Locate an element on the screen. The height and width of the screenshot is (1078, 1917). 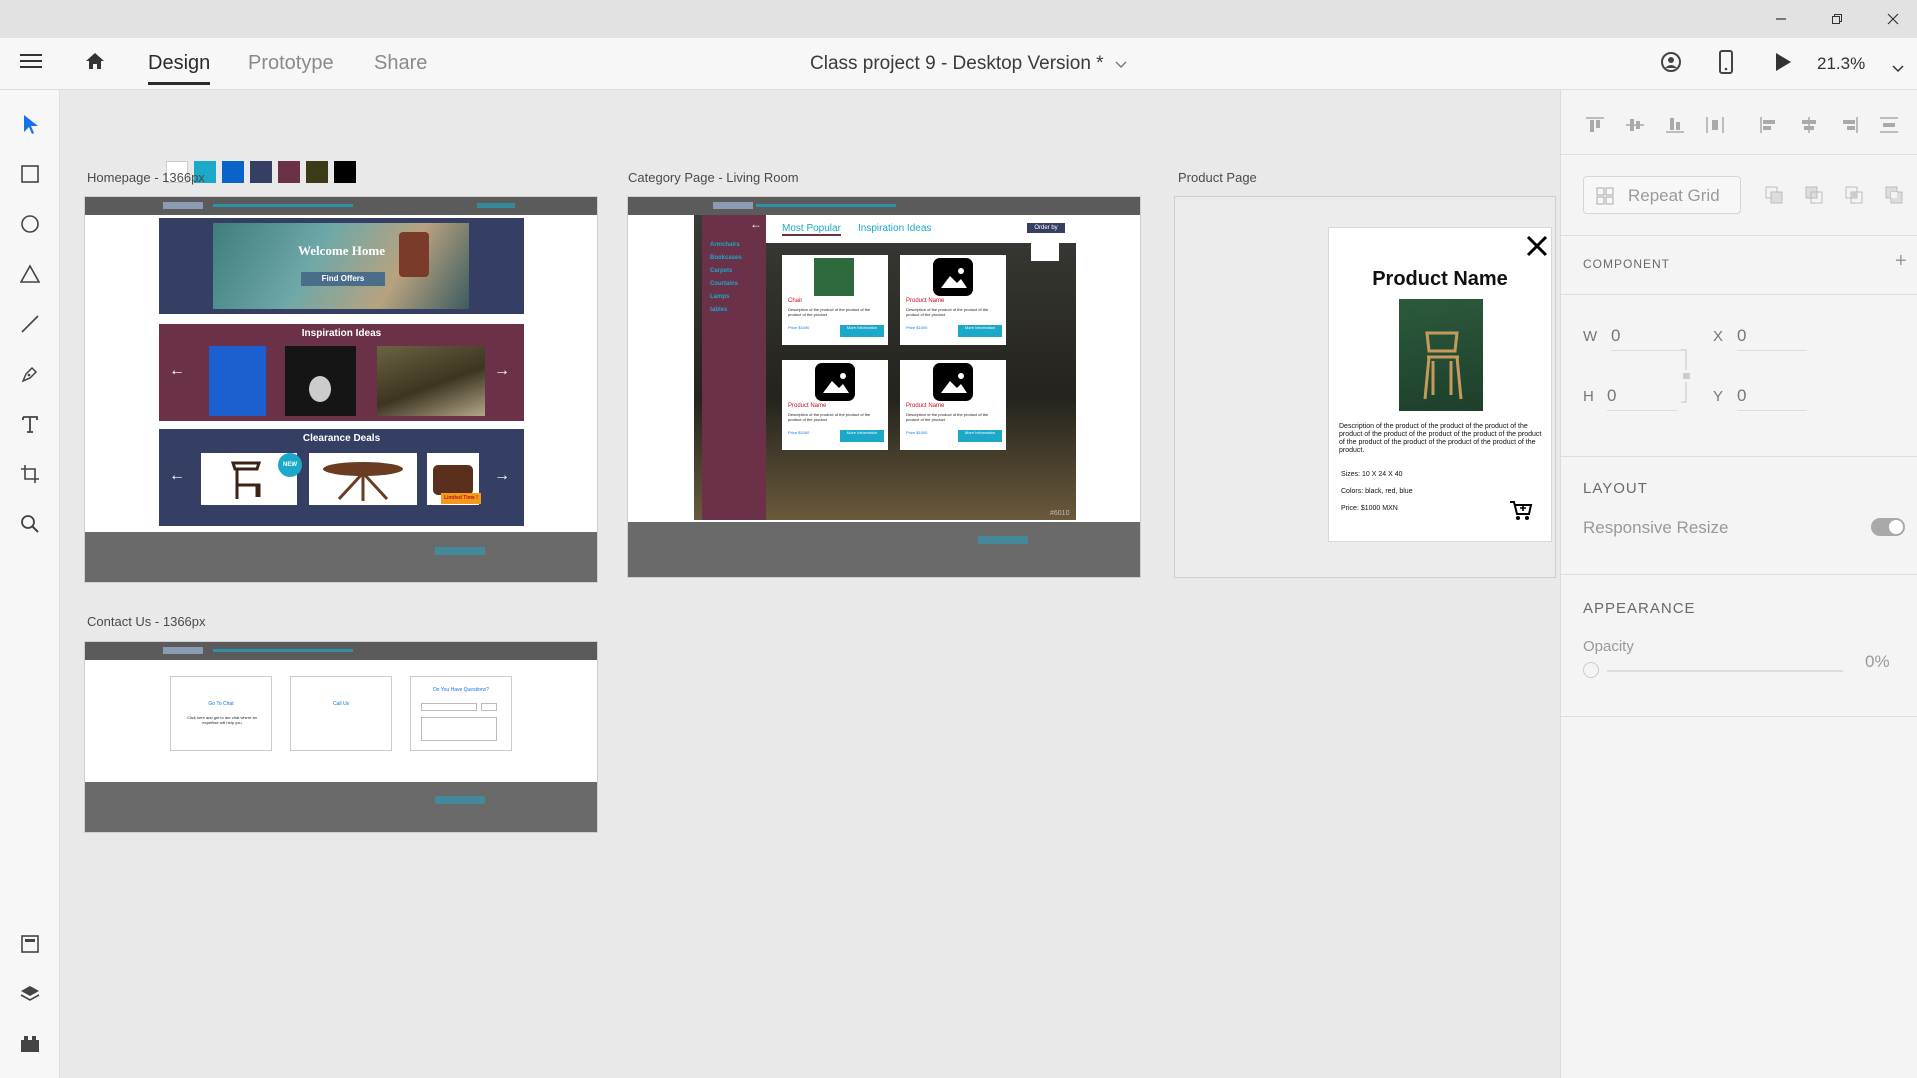
text-tool-icon is located at coordinates (30, 424).